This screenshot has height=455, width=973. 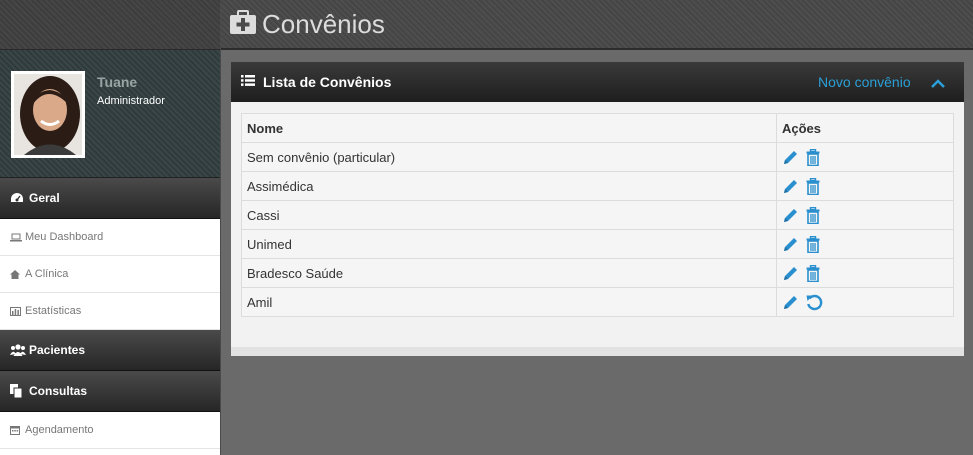 What do you see at coordinates (64, 237) in the screenshot?
I see `sidebar-item-label: Meu Dashboard` at bounding box center [64, 237].